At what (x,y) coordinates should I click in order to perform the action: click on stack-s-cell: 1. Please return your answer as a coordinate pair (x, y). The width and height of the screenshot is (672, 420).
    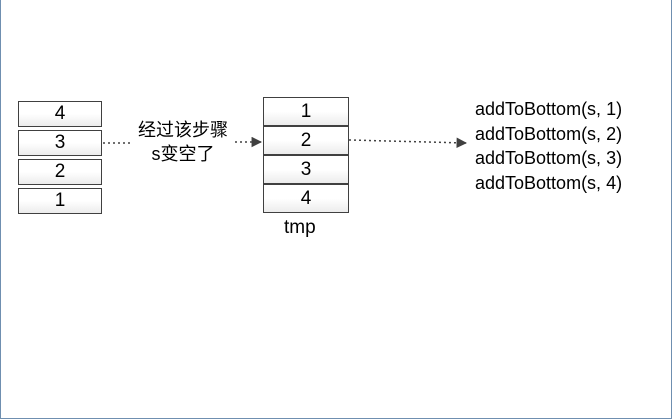
    Looking at the image, I should click on (60, 201).